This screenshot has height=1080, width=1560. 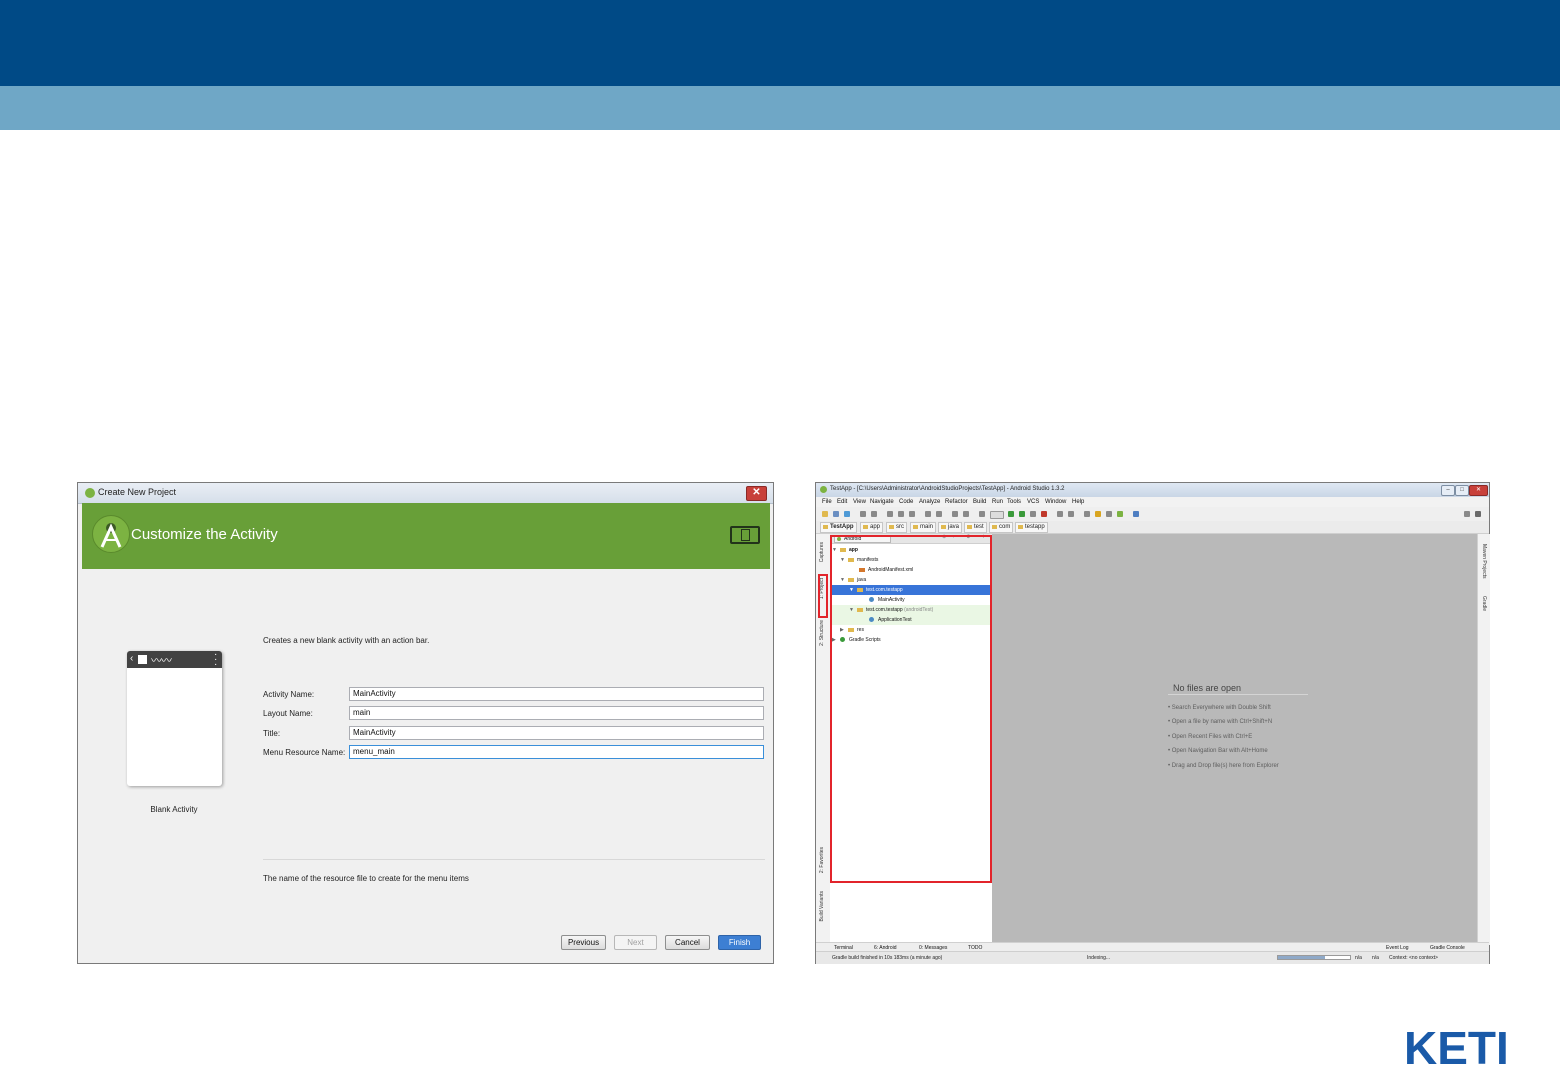 I want to click on undo-icon, so click(x=863, y=514).